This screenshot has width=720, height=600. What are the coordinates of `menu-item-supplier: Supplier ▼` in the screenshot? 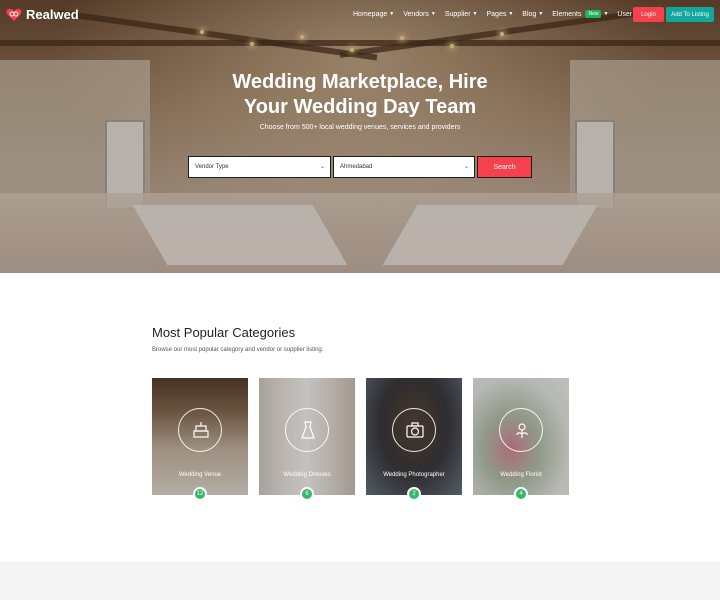 It's located at (461, 14).